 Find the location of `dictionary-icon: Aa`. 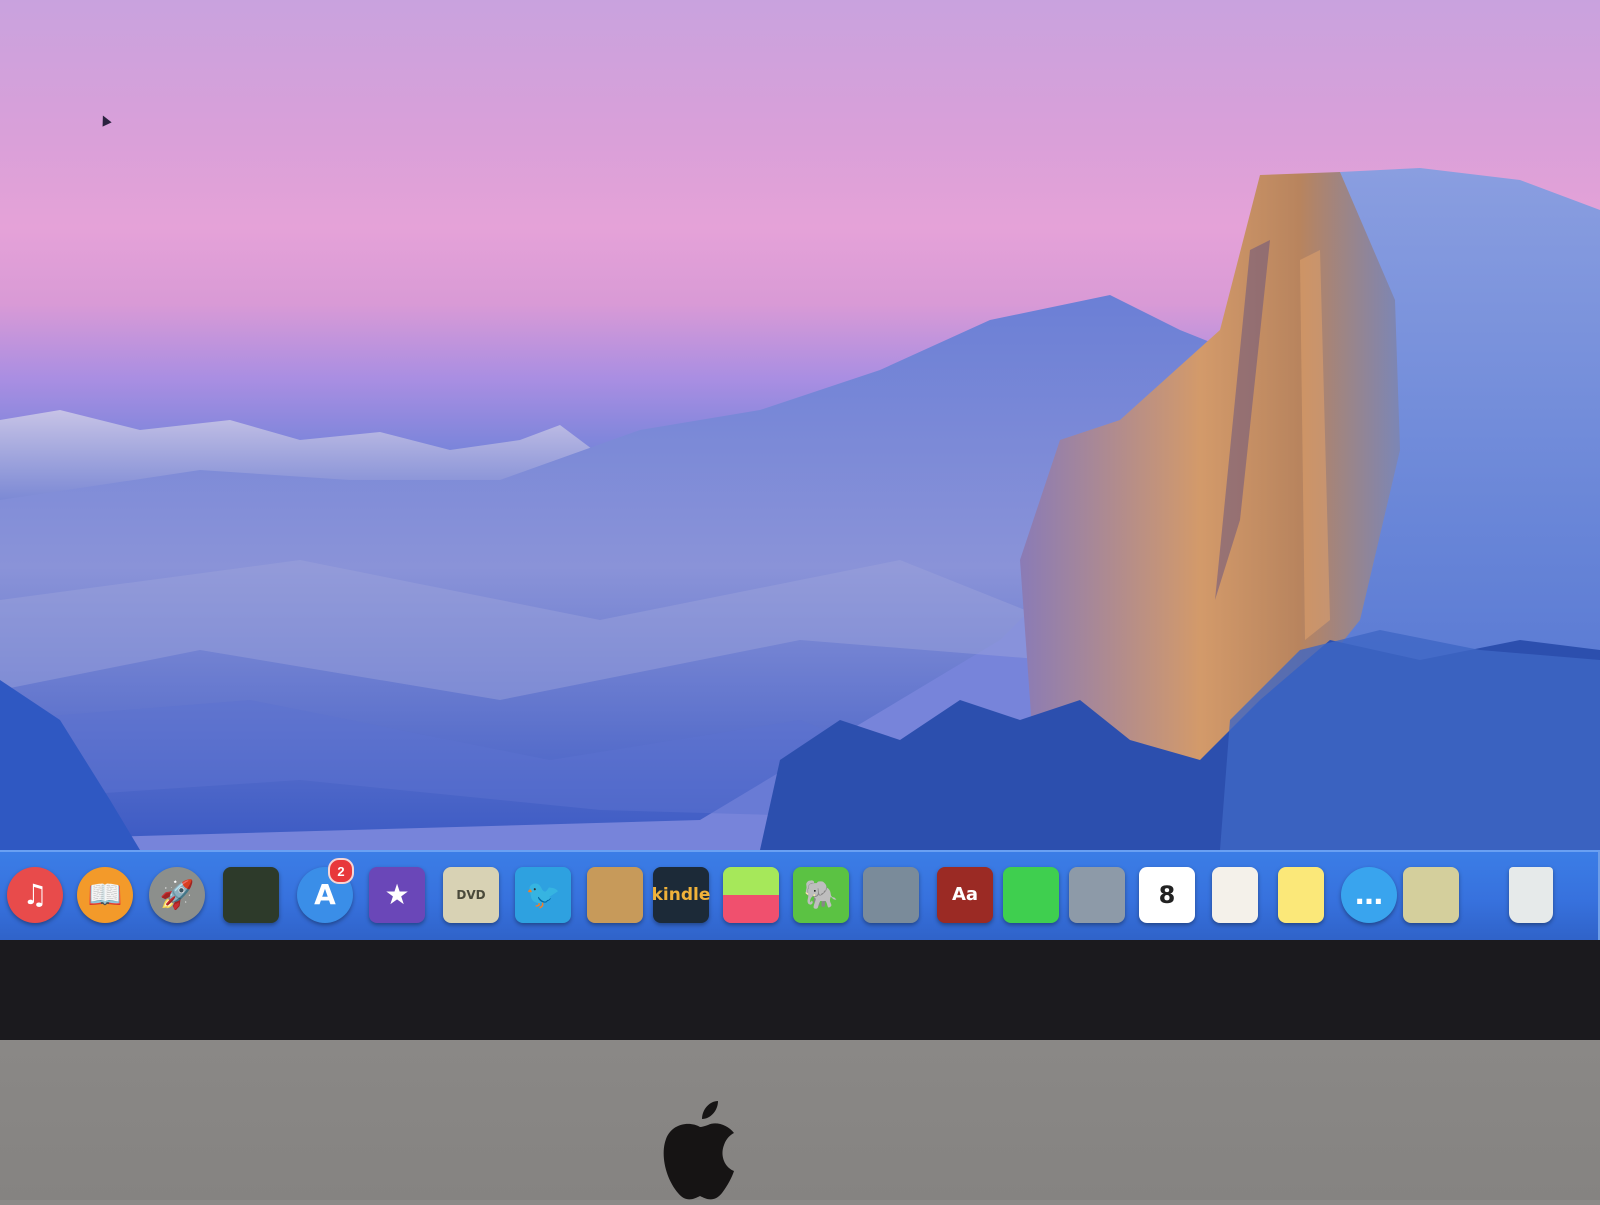

dictionary-icon: Aa is located at coordinates (965, 895).